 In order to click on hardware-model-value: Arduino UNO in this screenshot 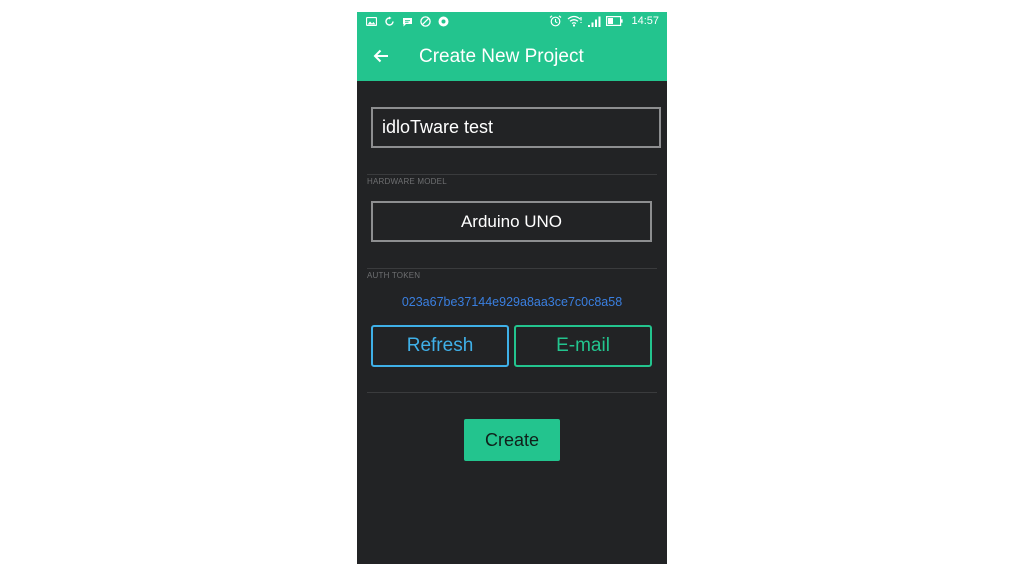, I will do `click(511, 221)`.